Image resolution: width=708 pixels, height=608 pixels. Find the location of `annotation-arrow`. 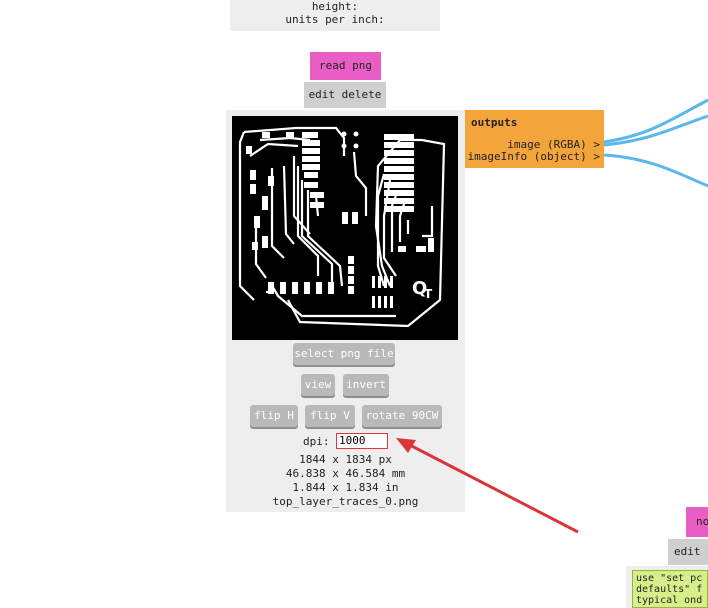

annotation-arrow is located at coordinates (491, 487).